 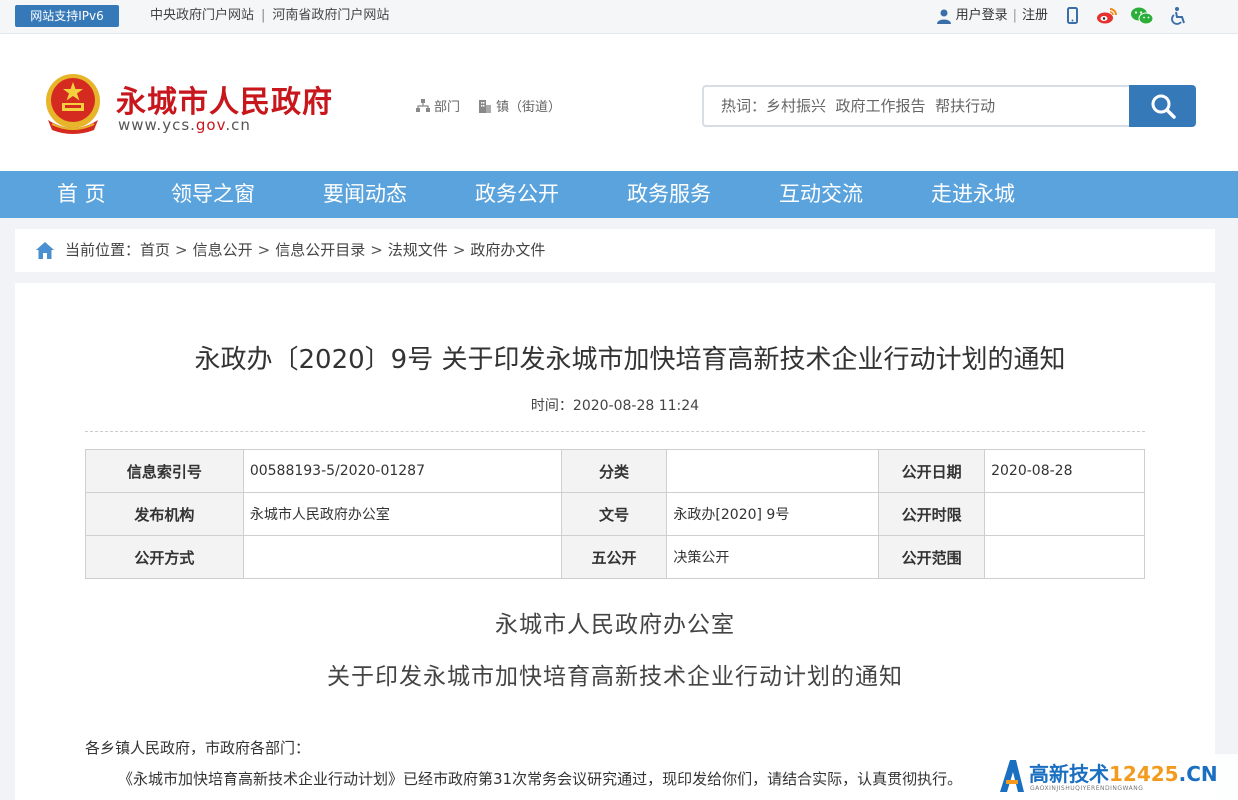 What do you see at coordinates (1064, 471) in the screenshot?
I see `meta-value: 2020-08-28` at bounding box center [1064, 471].